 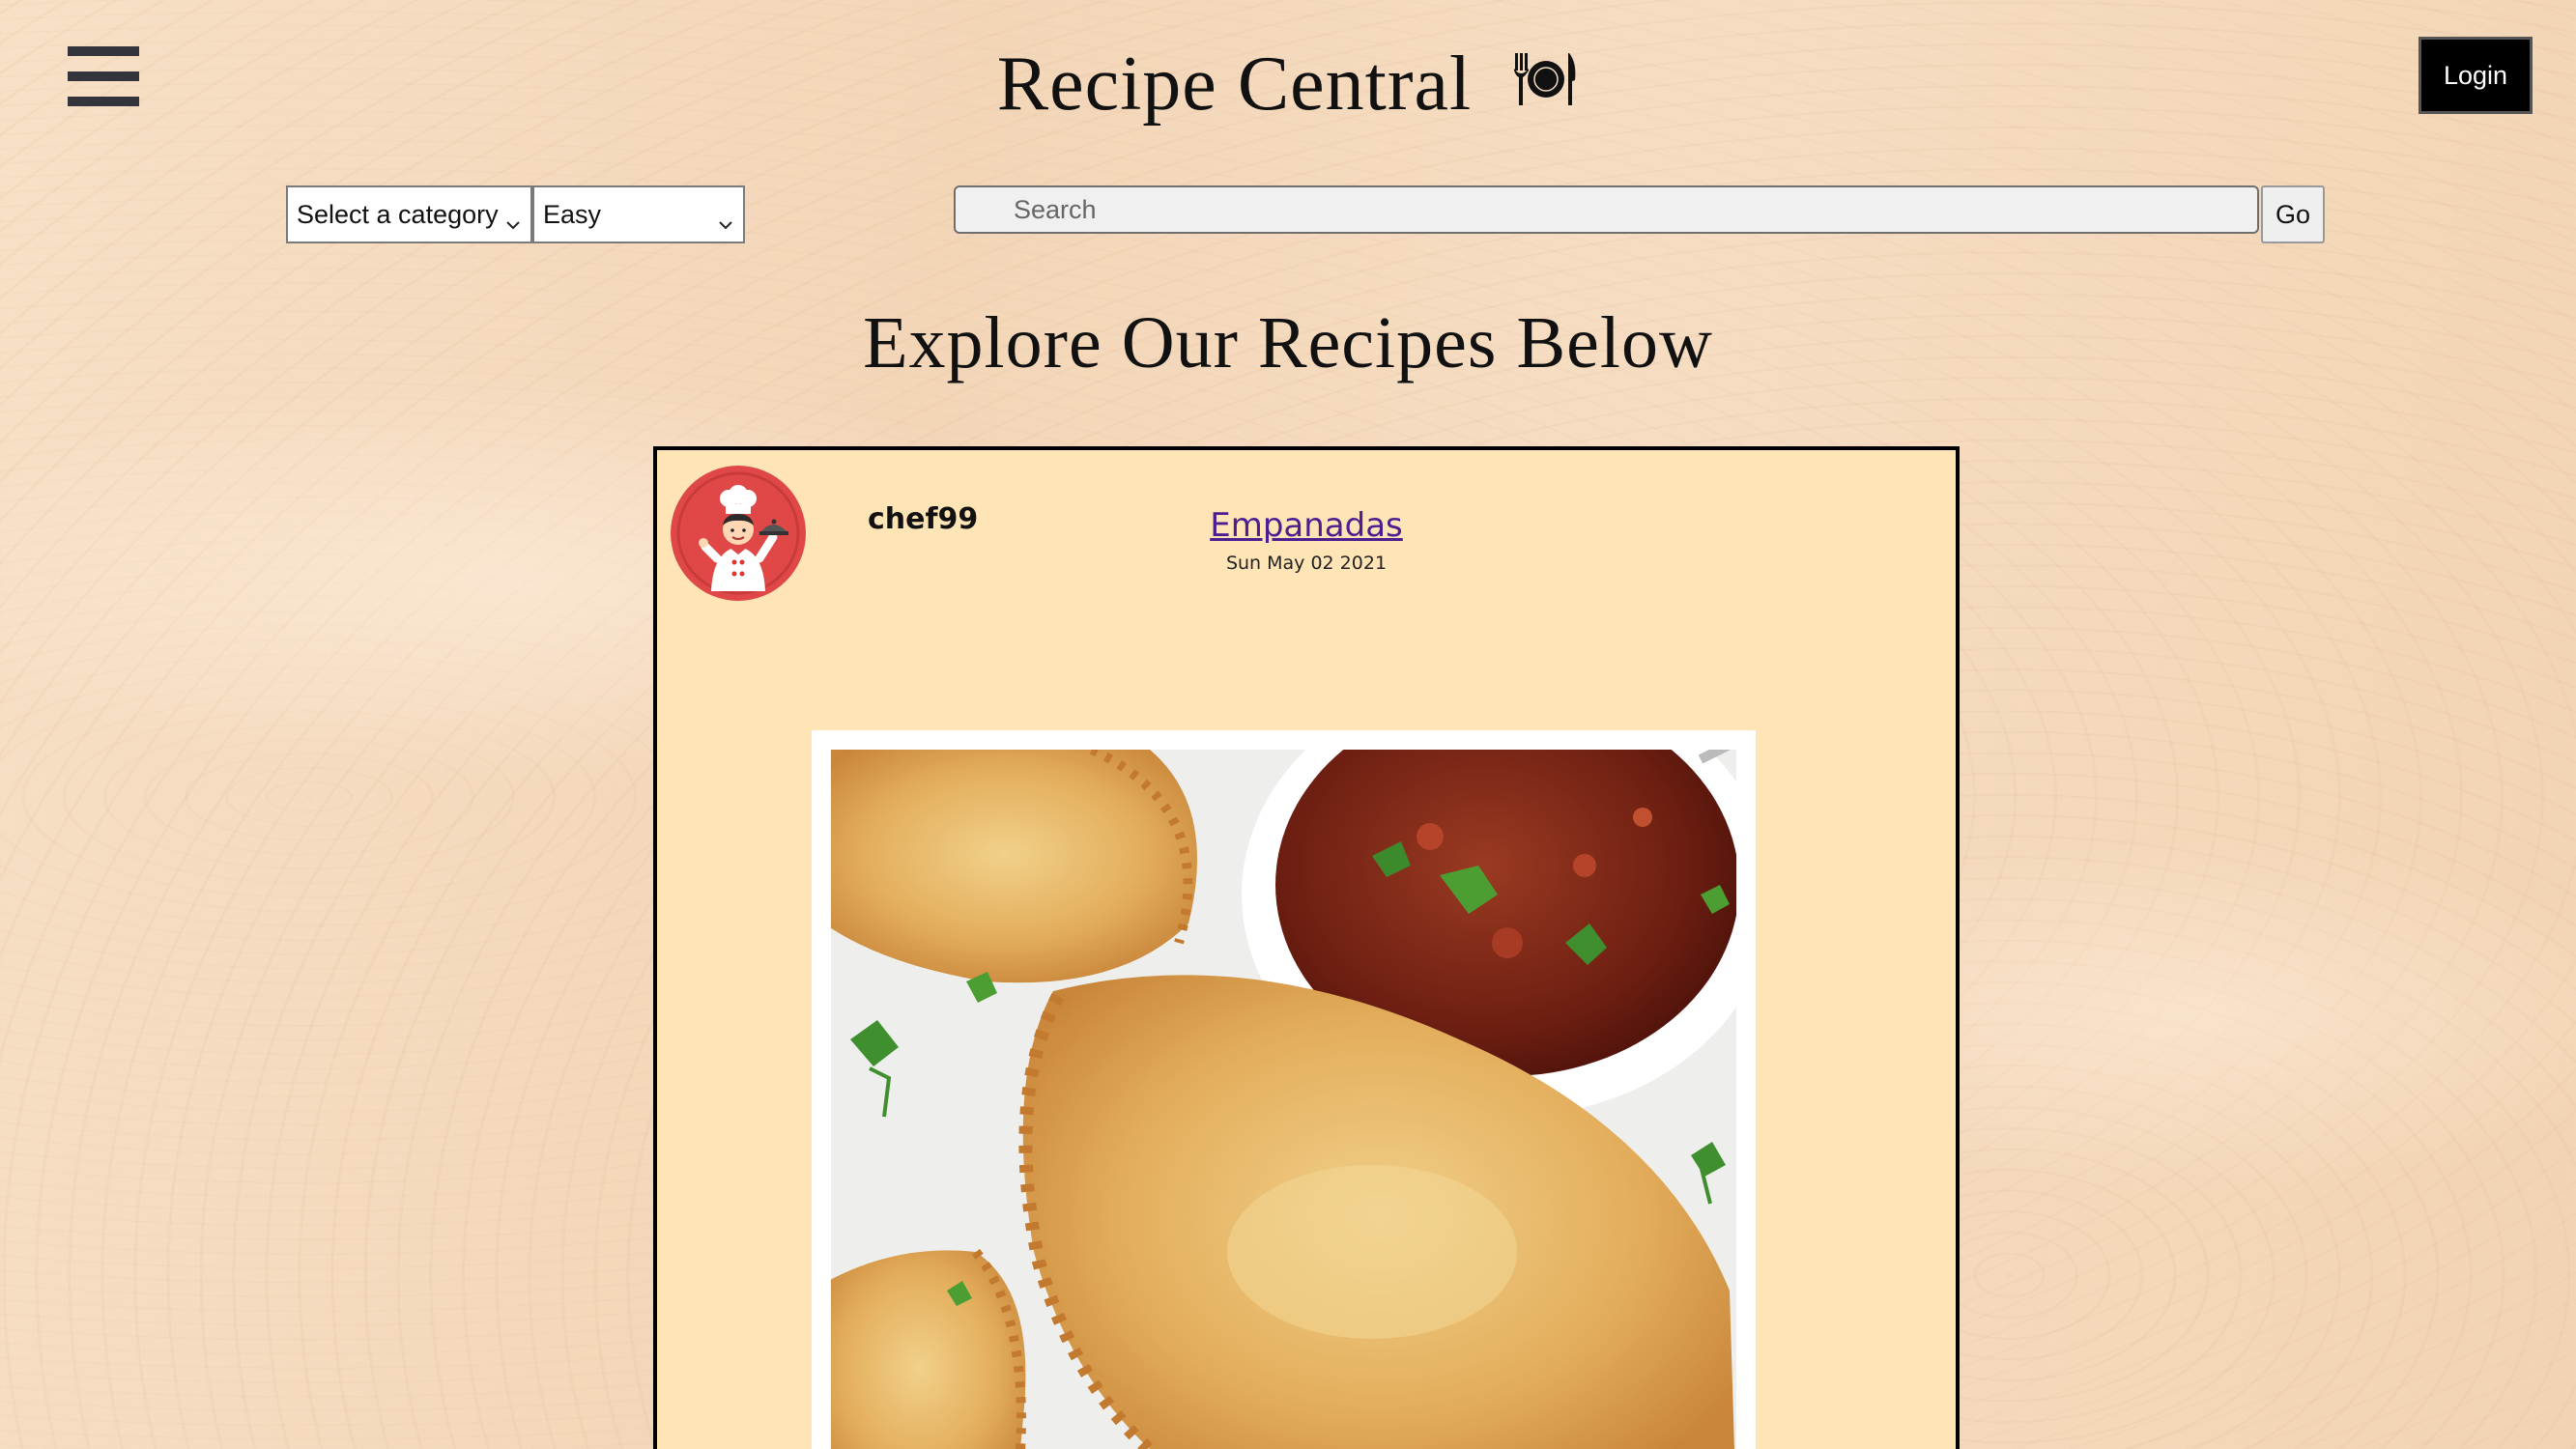 I want to click on page-heading: Explore Our Recipes Below, so click(x=1288, y=343).